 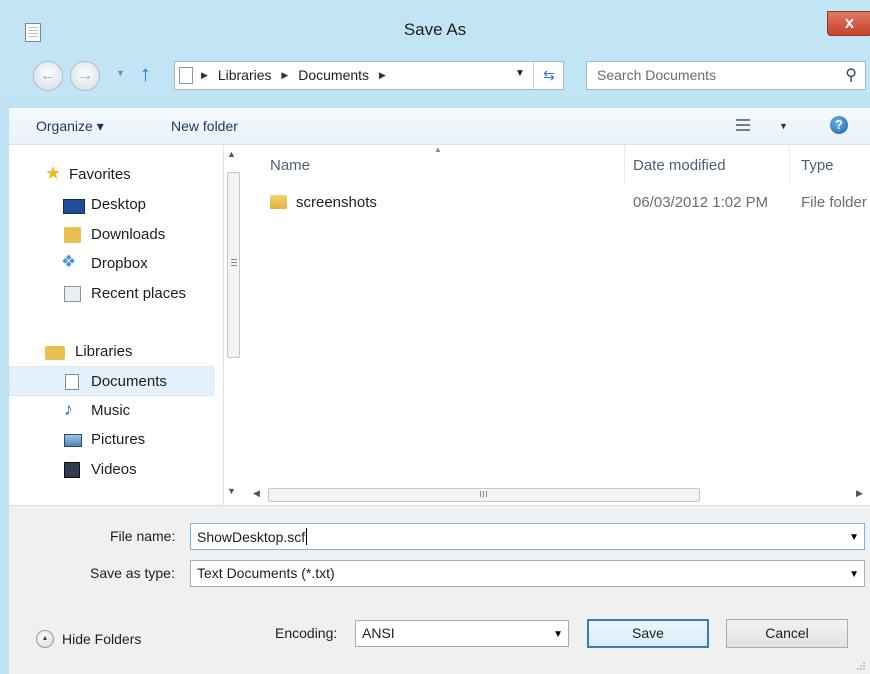 What do you see at coordinates (102, 639) in the screenshot?
I see `hide-folders-label: Hide Folders` at bounding box center [102, 639].